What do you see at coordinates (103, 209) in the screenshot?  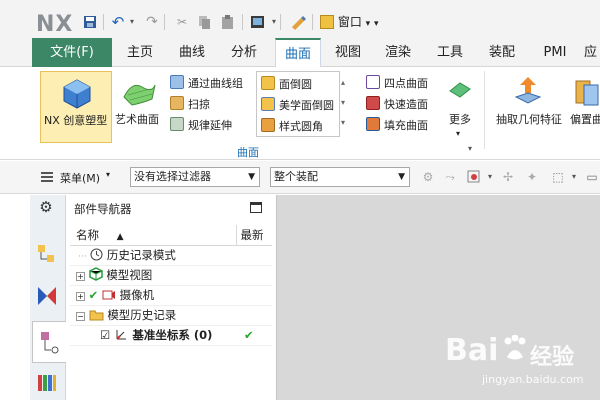 I see `navigator-title: 部件导航器` at bounding box center [103, 209].